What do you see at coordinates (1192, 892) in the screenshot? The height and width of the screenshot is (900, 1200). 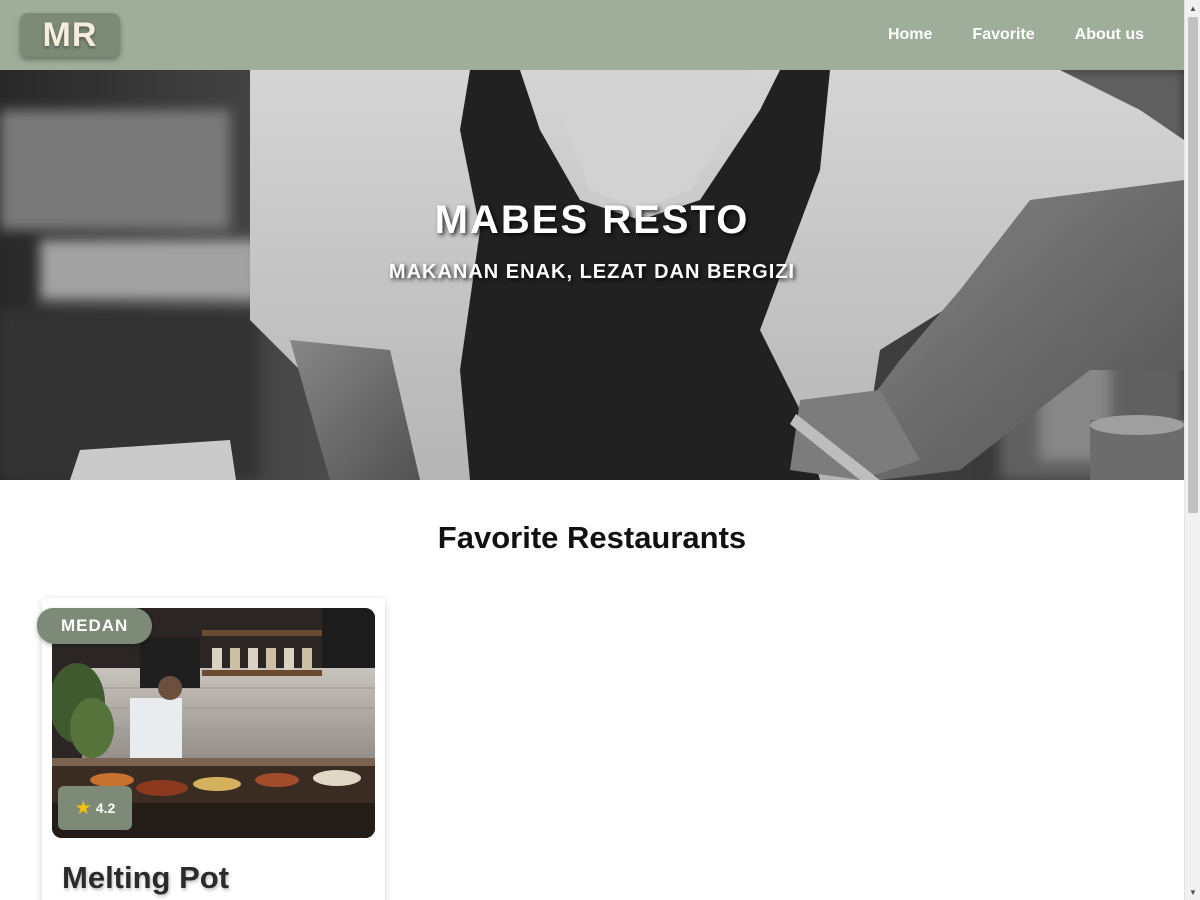 I see `scroll-down-arrow-icon: ▼` at bounding box center [1192, 892].